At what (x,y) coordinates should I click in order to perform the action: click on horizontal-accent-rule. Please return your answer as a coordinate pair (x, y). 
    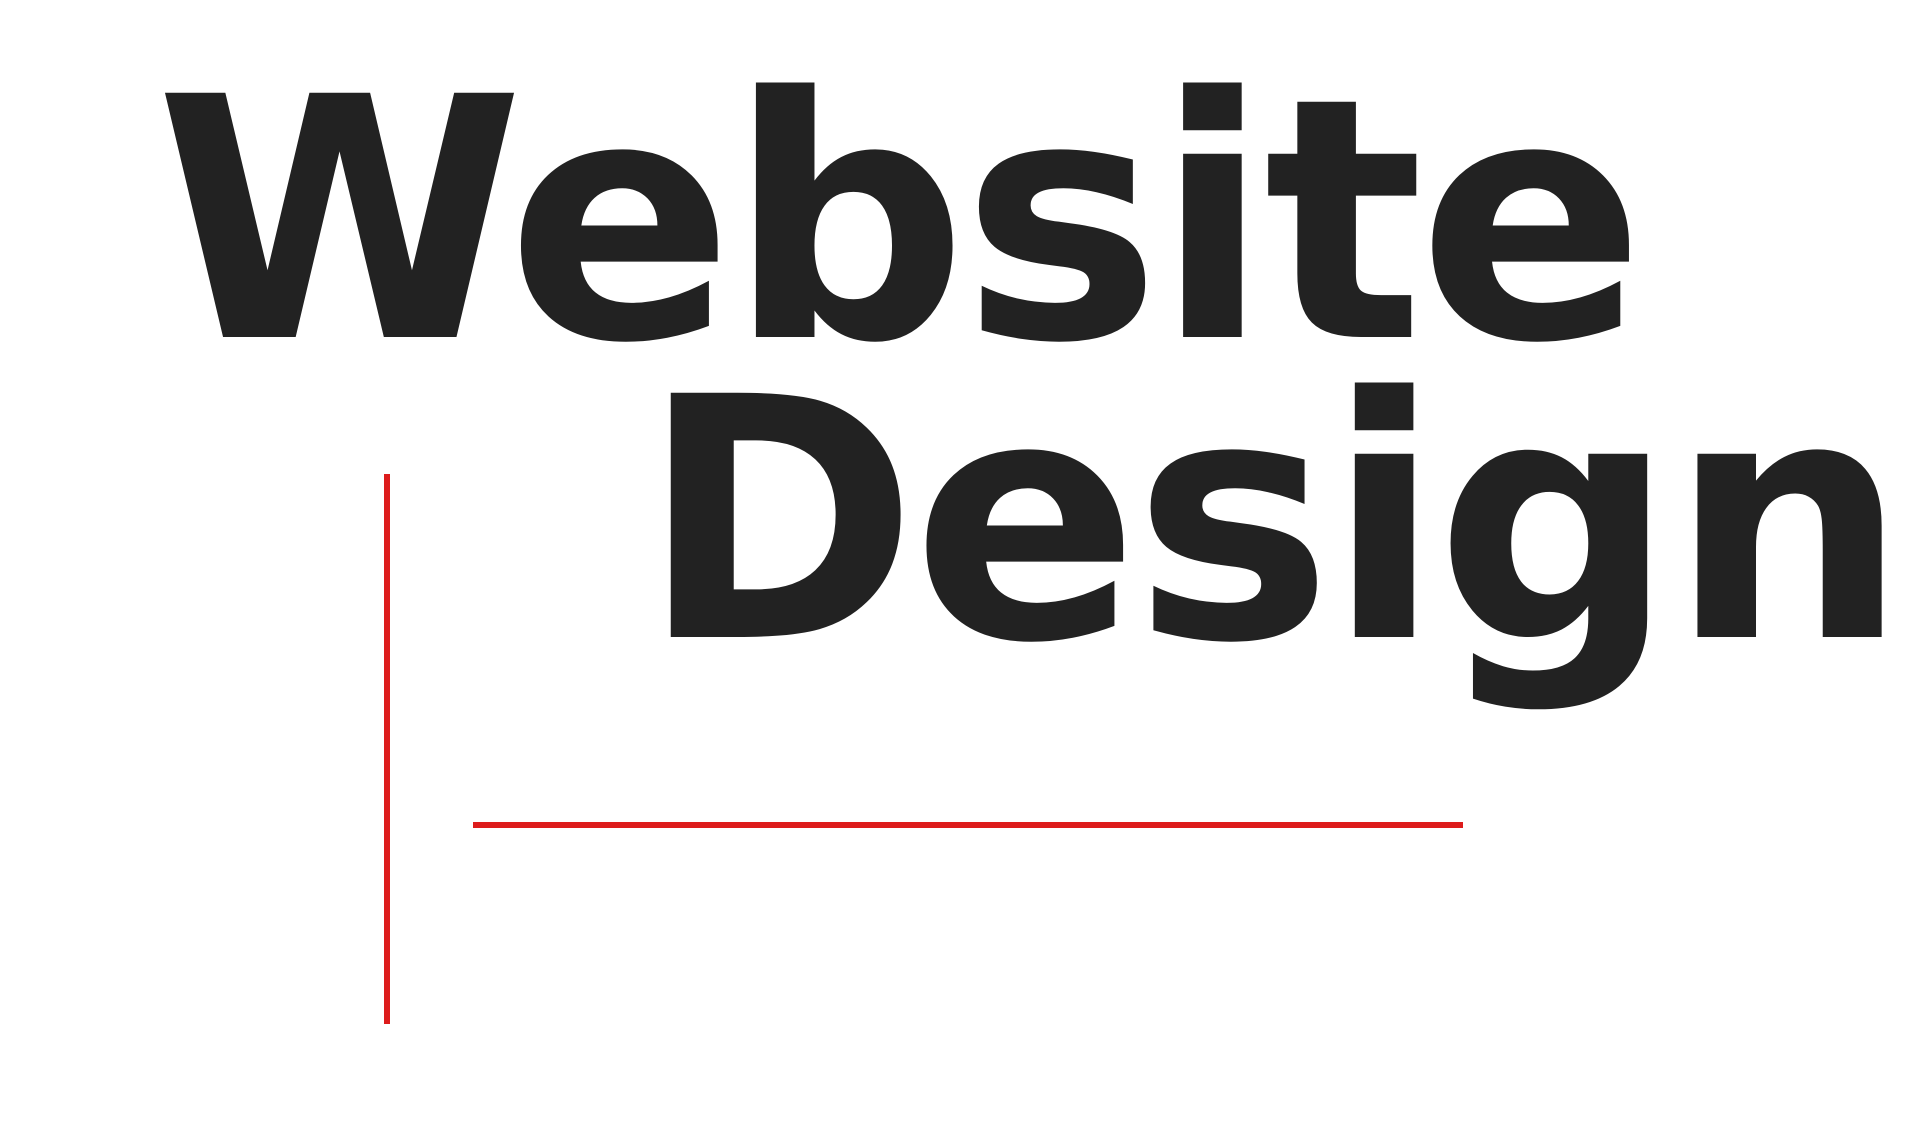
    Looking at the image, I should click on (968, 825).